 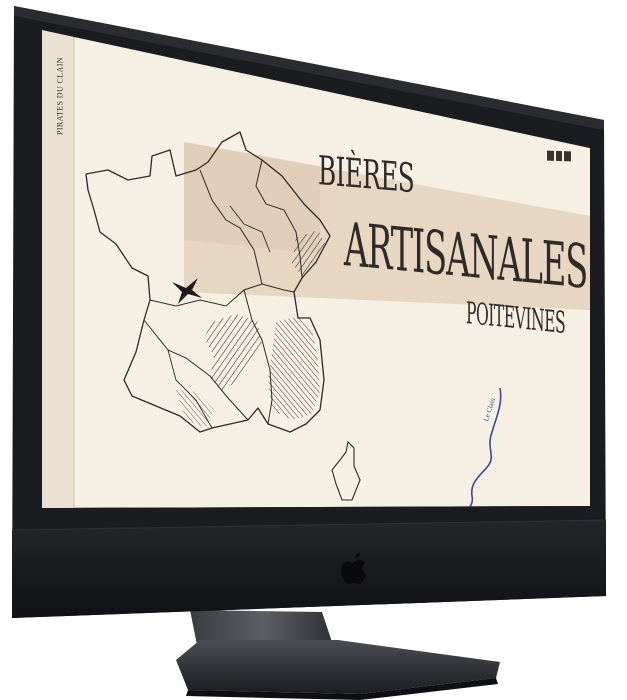 What do you see at coordinates (366, 175) in the screenshot?
I see `headline-line-1: BIÈRES` at bounding box center [366, 175].